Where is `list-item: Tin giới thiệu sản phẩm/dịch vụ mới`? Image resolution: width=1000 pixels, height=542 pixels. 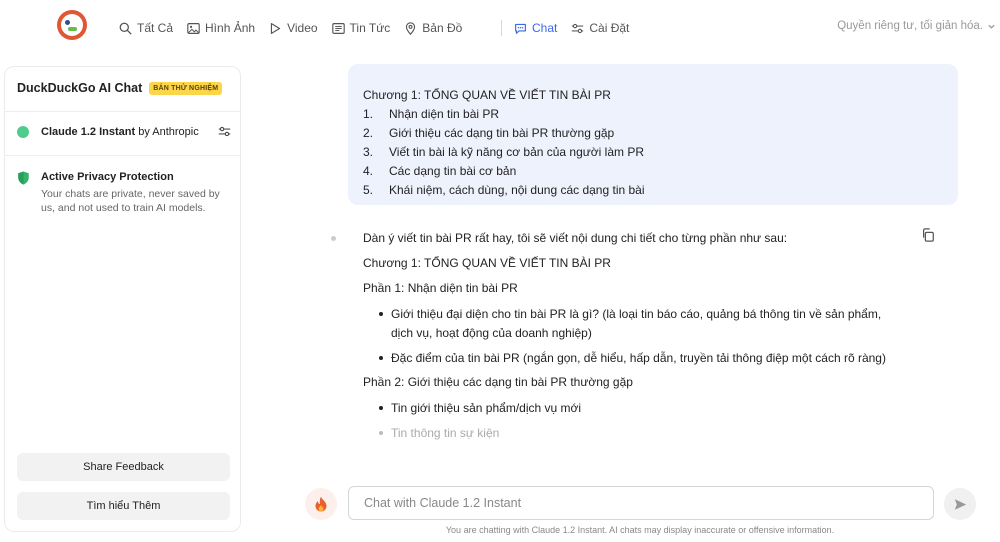
list-item: Tin giới thiệu sản phẩm/dịch vụ mới is located at coordinates (633, 408).